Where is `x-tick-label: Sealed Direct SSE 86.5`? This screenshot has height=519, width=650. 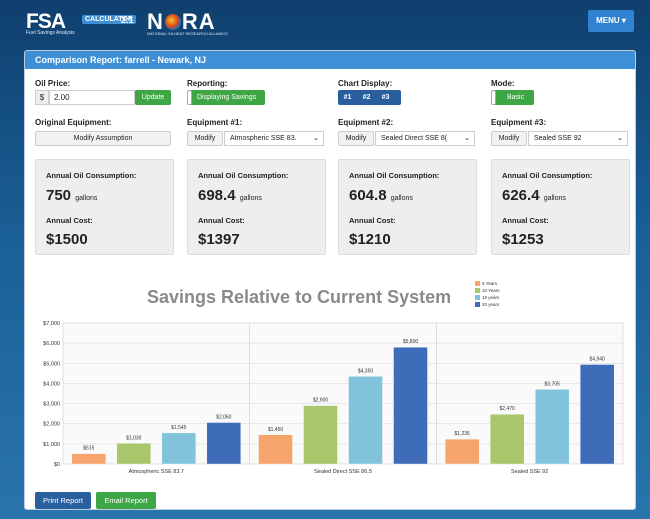 x-tick-label: Sealed Direct SSE 86.5 is located at coordinates (343, 472).